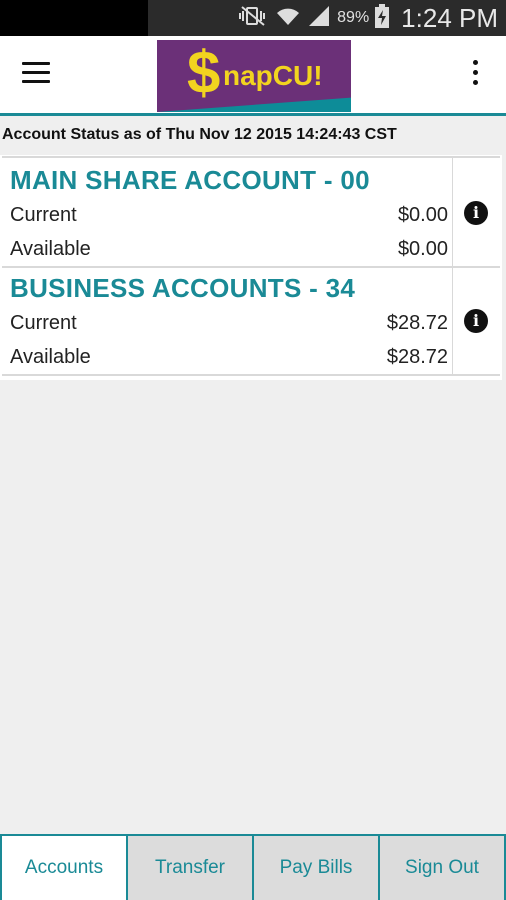 Image resolution: width=506 pixels, height=900 pixels. Describe the element at coordinates (422, 215) in the screenshot. I see `current-value: $0.00` at that location.